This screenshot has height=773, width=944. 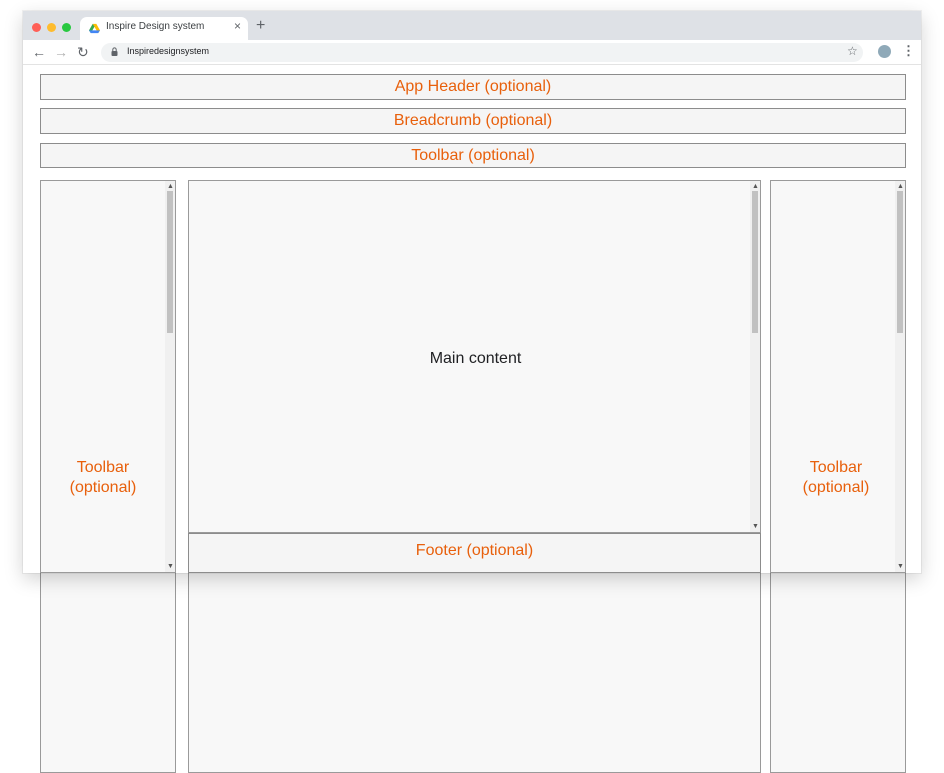 What do you see at coordinates (168, 51) in the screenshot?
I see `url-text: Inspiredesignsystem` at bounding box center [168, 51].